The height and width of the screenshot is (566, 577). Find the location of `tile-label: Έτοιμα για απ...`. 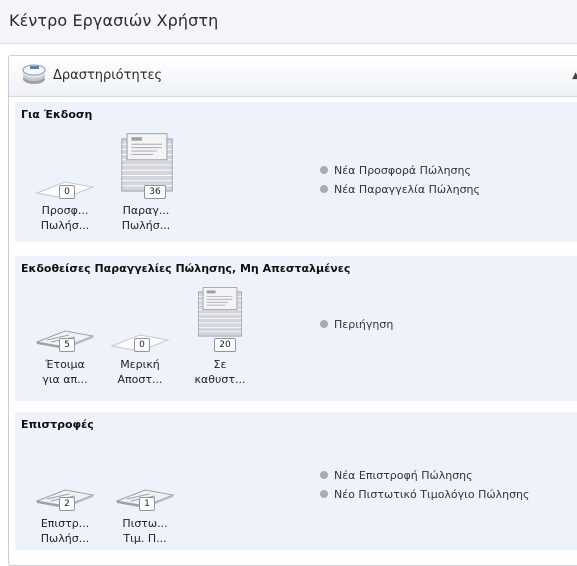

tile-label: Έτοιμα για απ... is located at coordinates (65, 372).